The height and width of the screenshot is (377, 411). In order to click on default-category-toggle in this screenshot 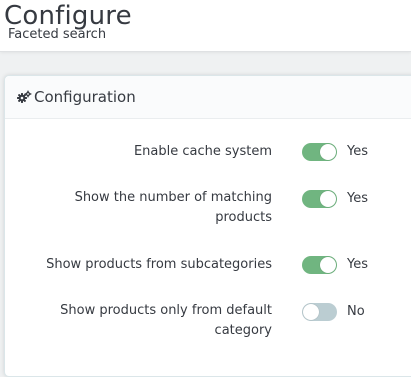, I will do `click(319, 312)`.